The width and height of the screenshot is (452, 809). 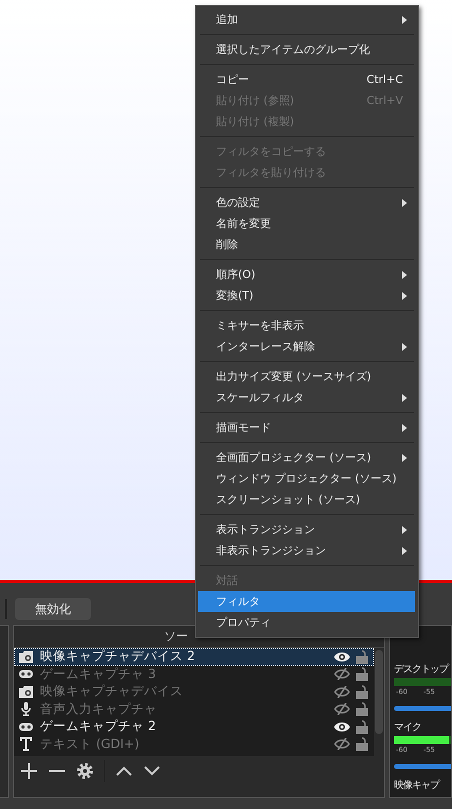 What do you see at coordinates (194, 709) in the screenshot?
I see `source-item: 音声入力キャプチャ` at bounding box center [194, 709].